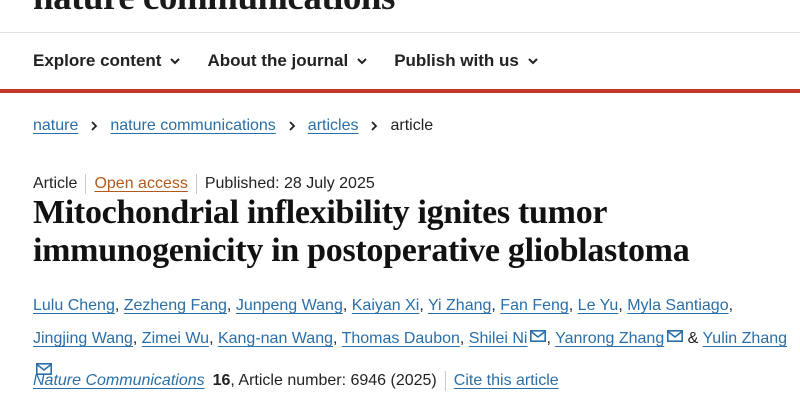 This screenshot has width=800, height=400. I want to click on nav-label: Publish with us, so click(456, 60).